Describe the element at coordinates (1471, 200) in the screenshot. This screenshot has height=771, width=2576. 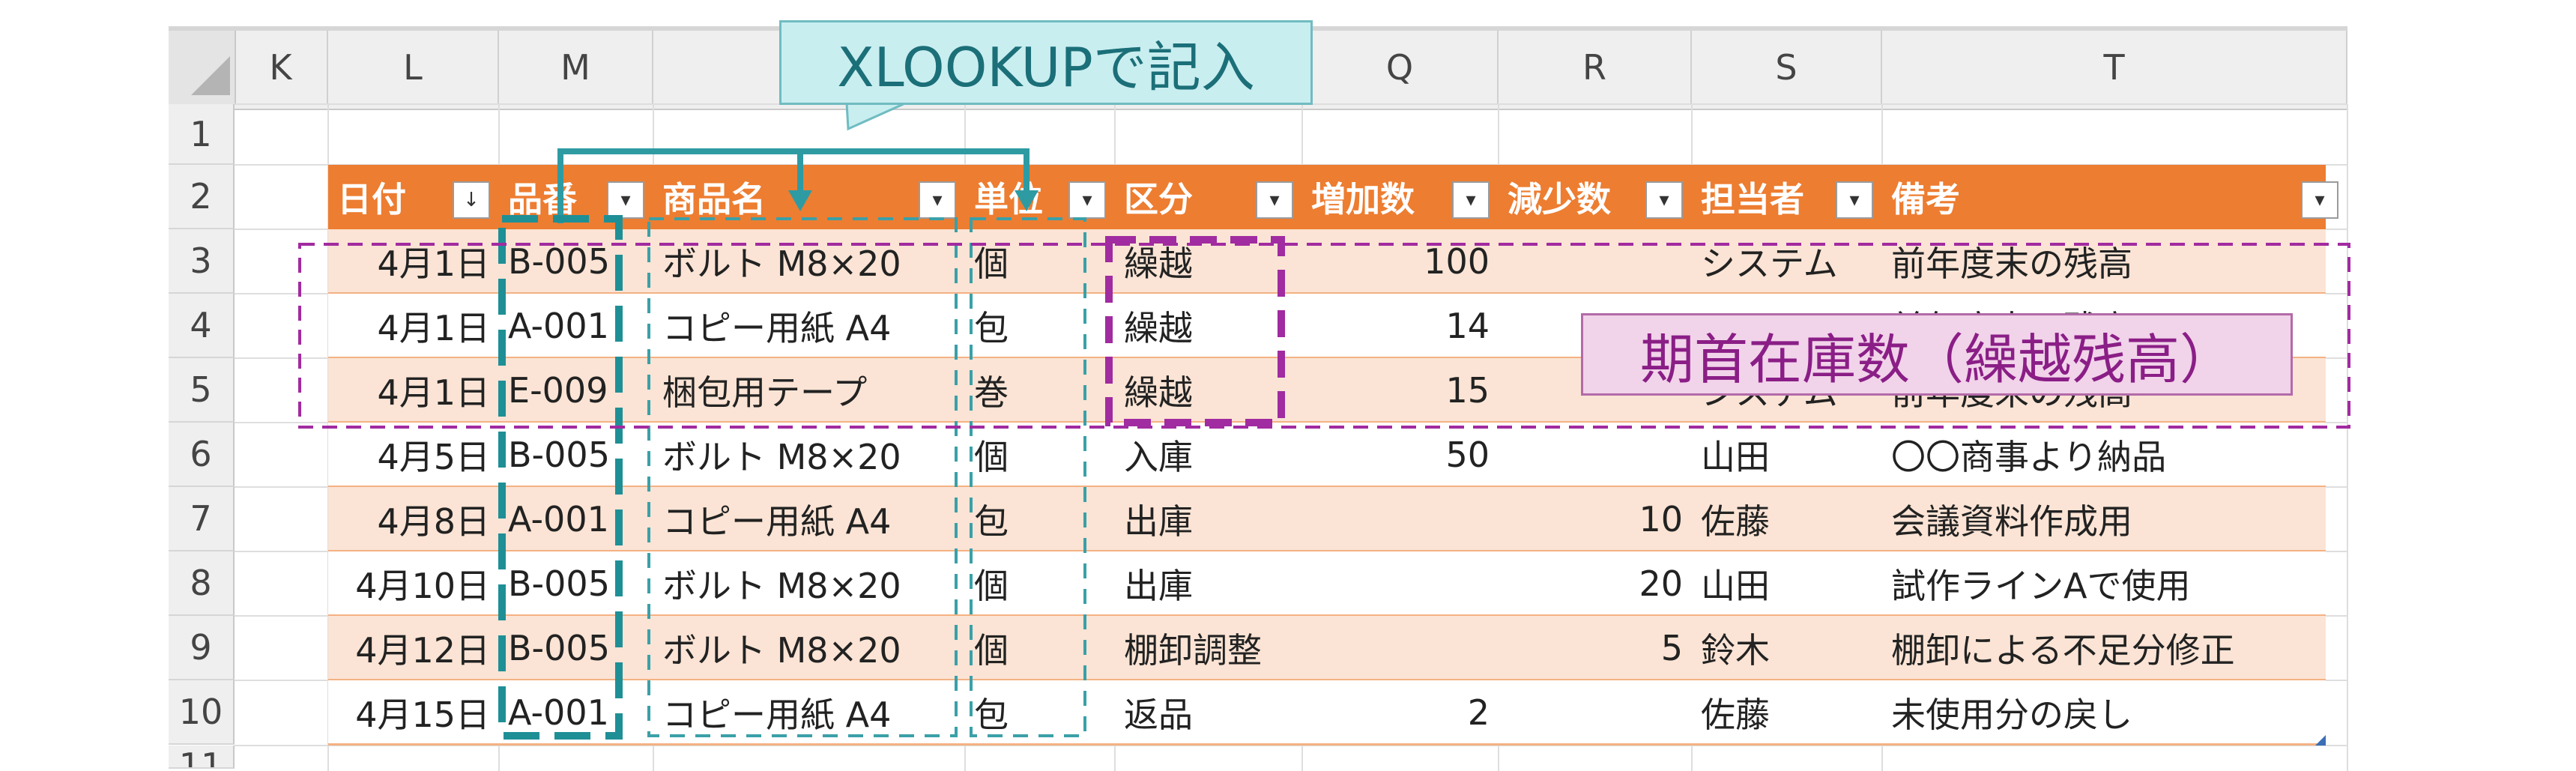
I see `filter-button-increase: ▾` at that location.